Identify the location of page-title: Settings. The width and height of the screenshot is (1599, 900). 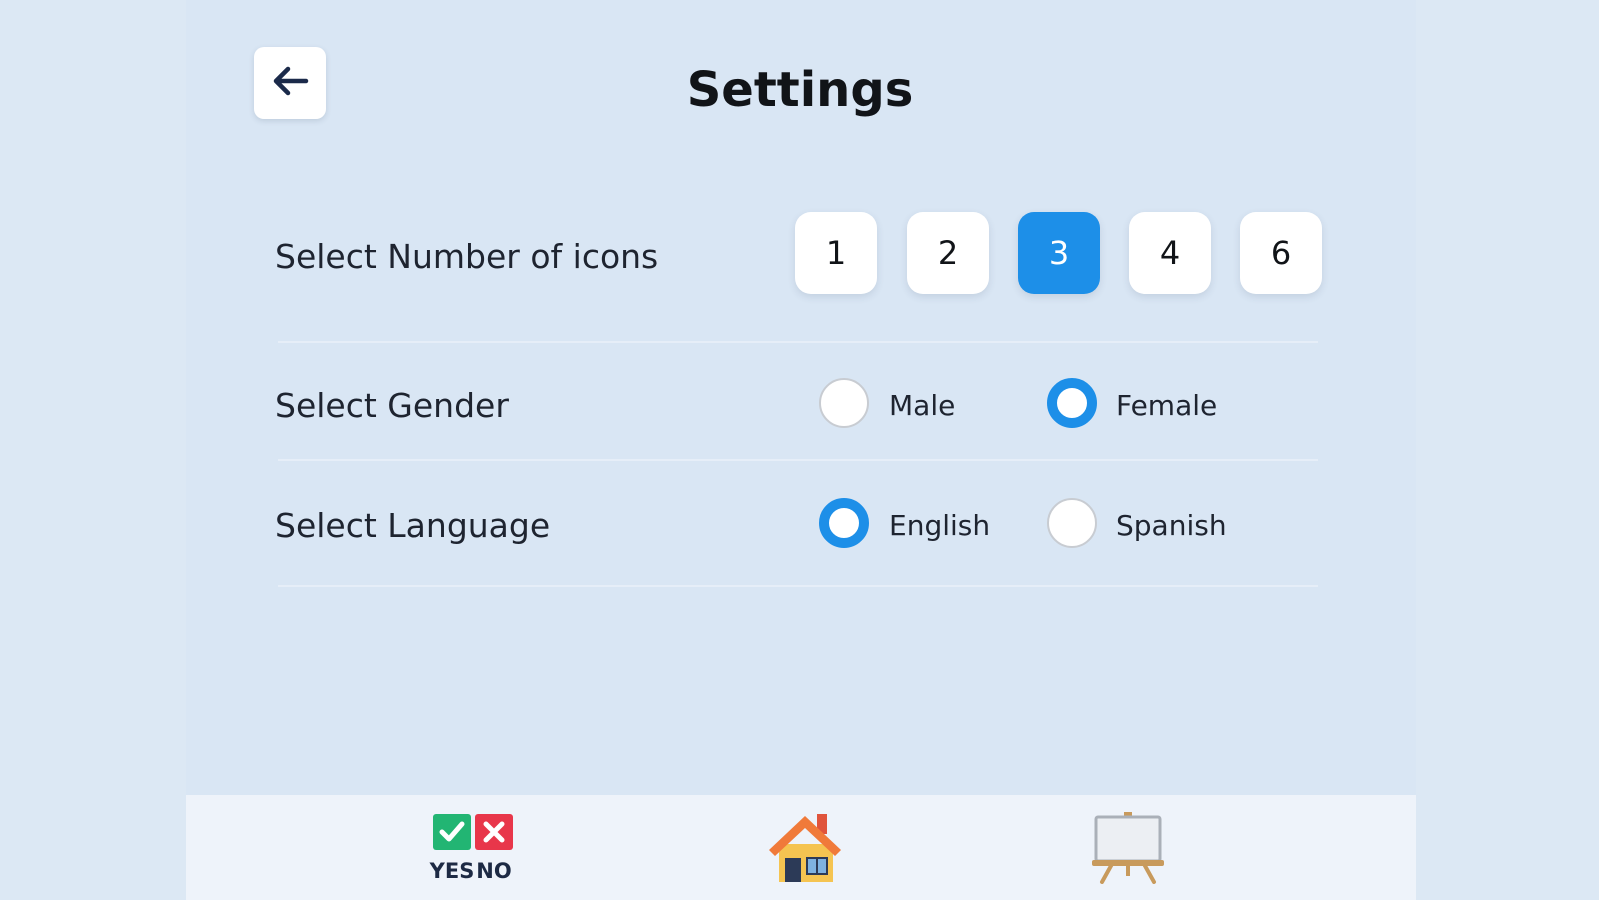
(800, 90).